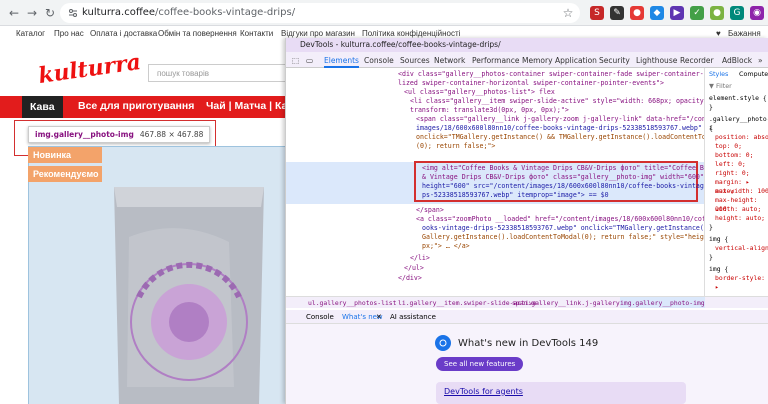 This screenshot has width=768, height=404. What do you see at coordinates (379, 317) in the screenshot?
I see `close-icon: ✕` at bounding box center [379, 317].